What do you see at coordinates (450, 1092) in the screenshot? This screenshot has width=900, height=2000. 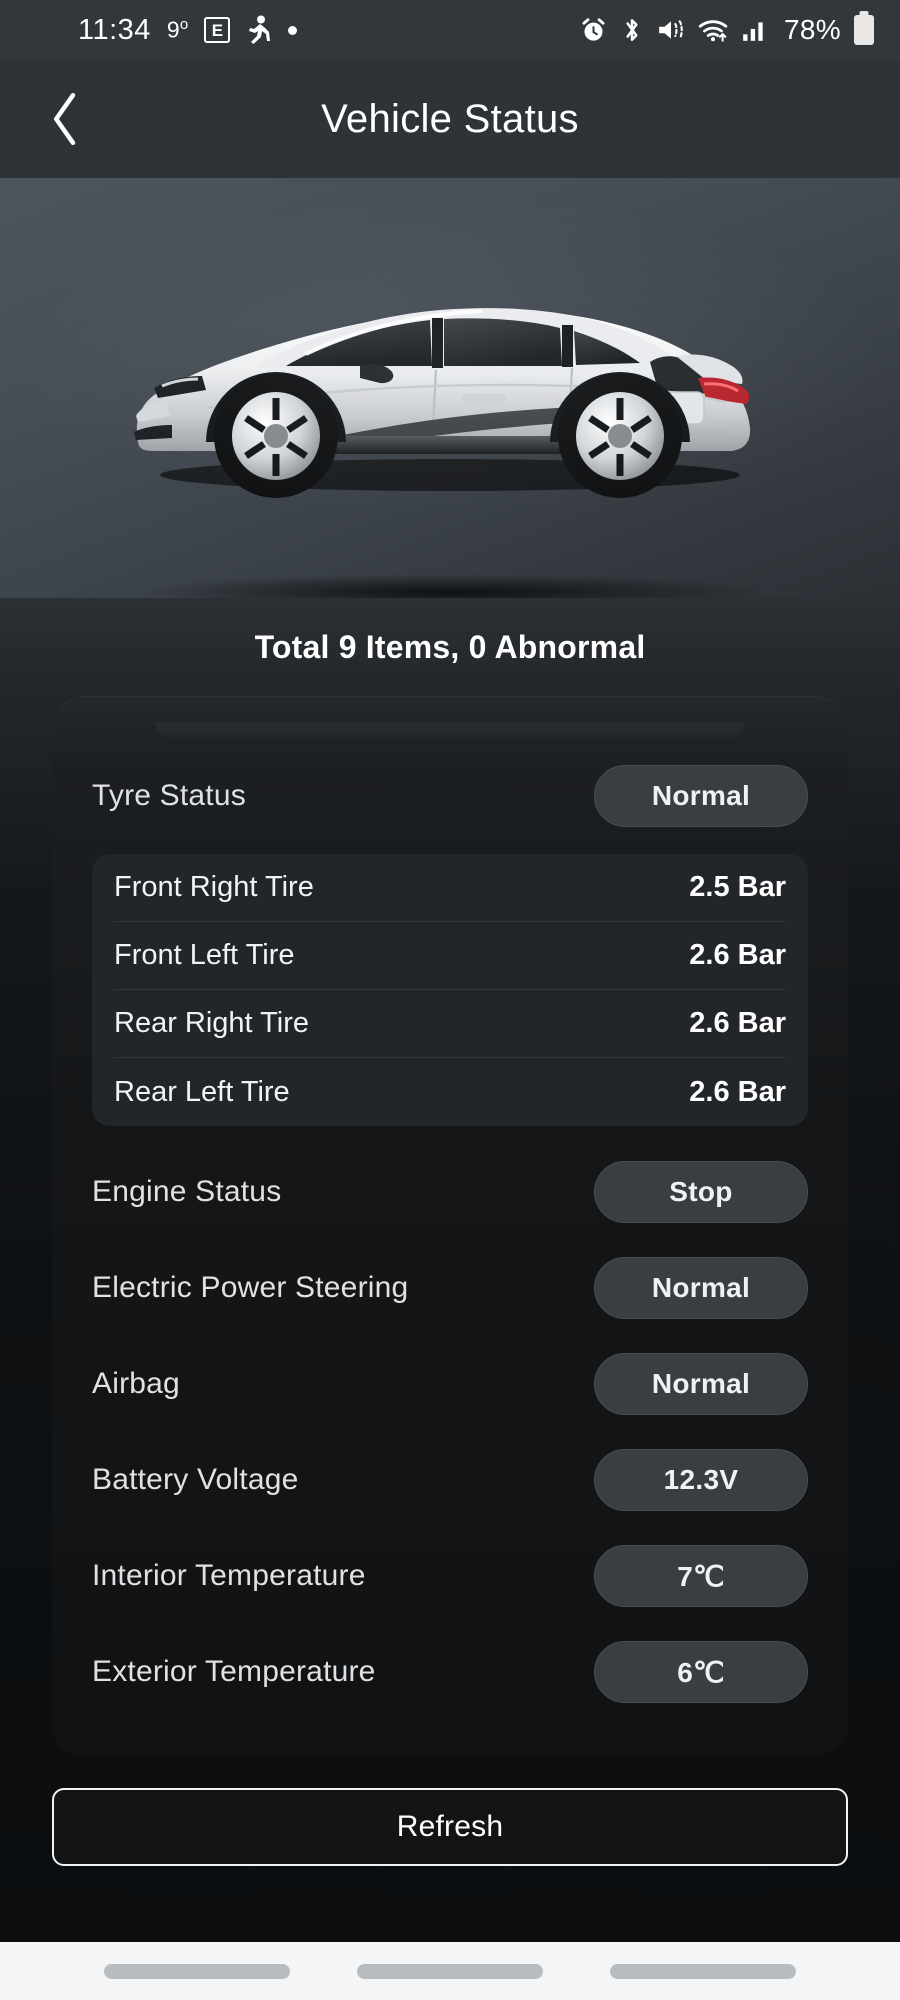 I see `table-row: Rear Left Tire 2.6 Bar` at bounding box center [450, 1092].